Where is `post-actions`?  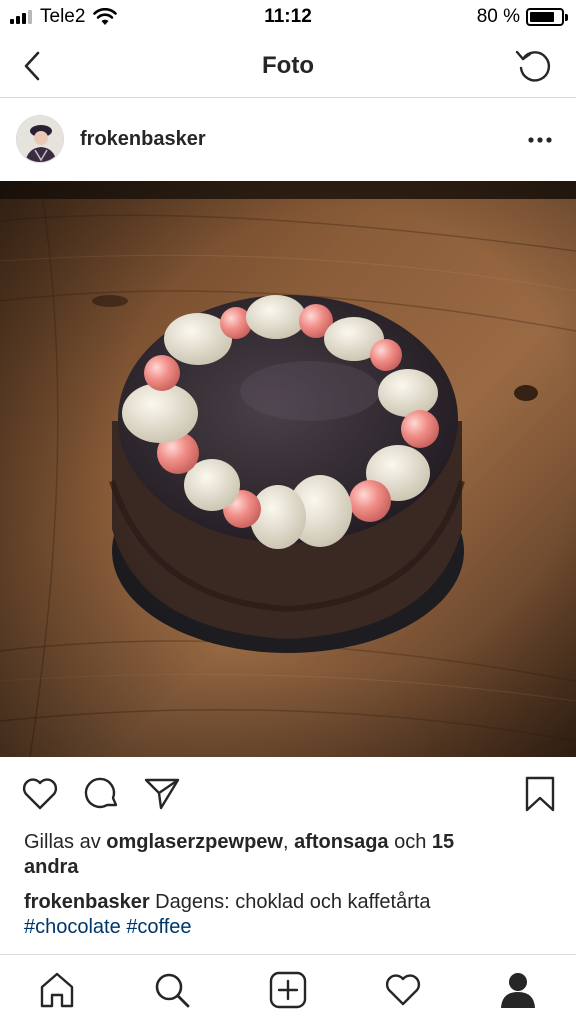 post-actions is located at coordinates (288, 793).